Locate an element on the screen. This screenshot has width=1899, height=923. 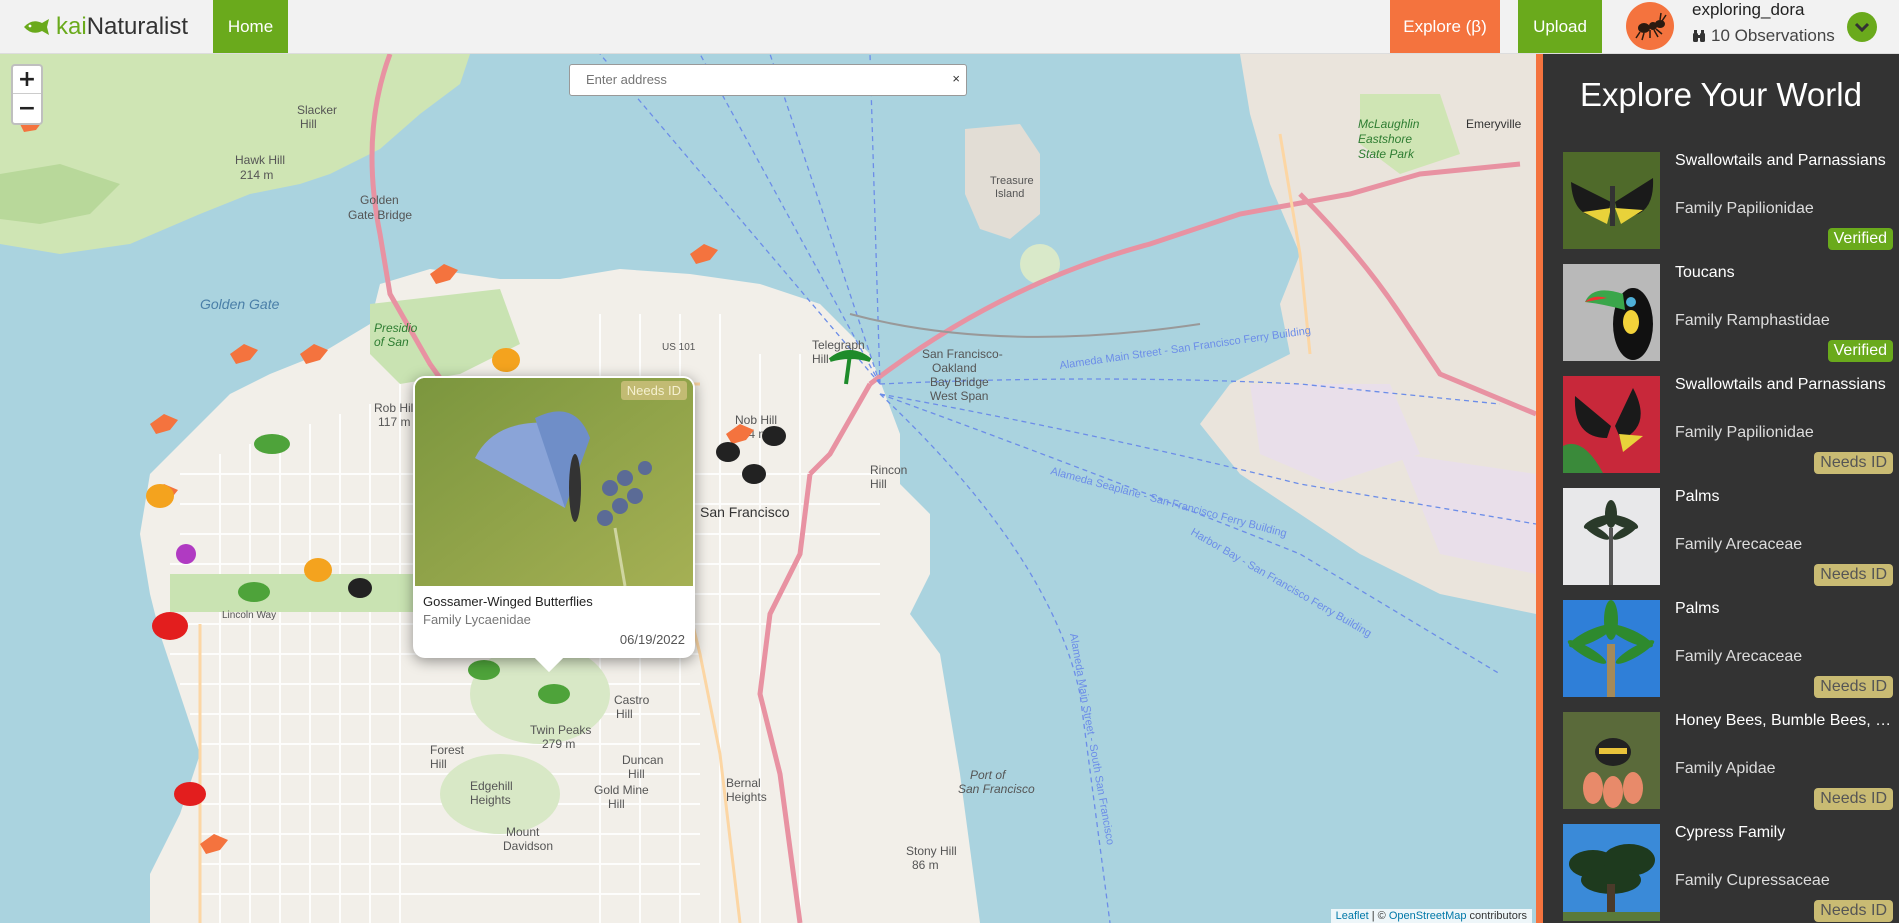
butterfly-thumb-icon is located at coordinates (1611, 200).